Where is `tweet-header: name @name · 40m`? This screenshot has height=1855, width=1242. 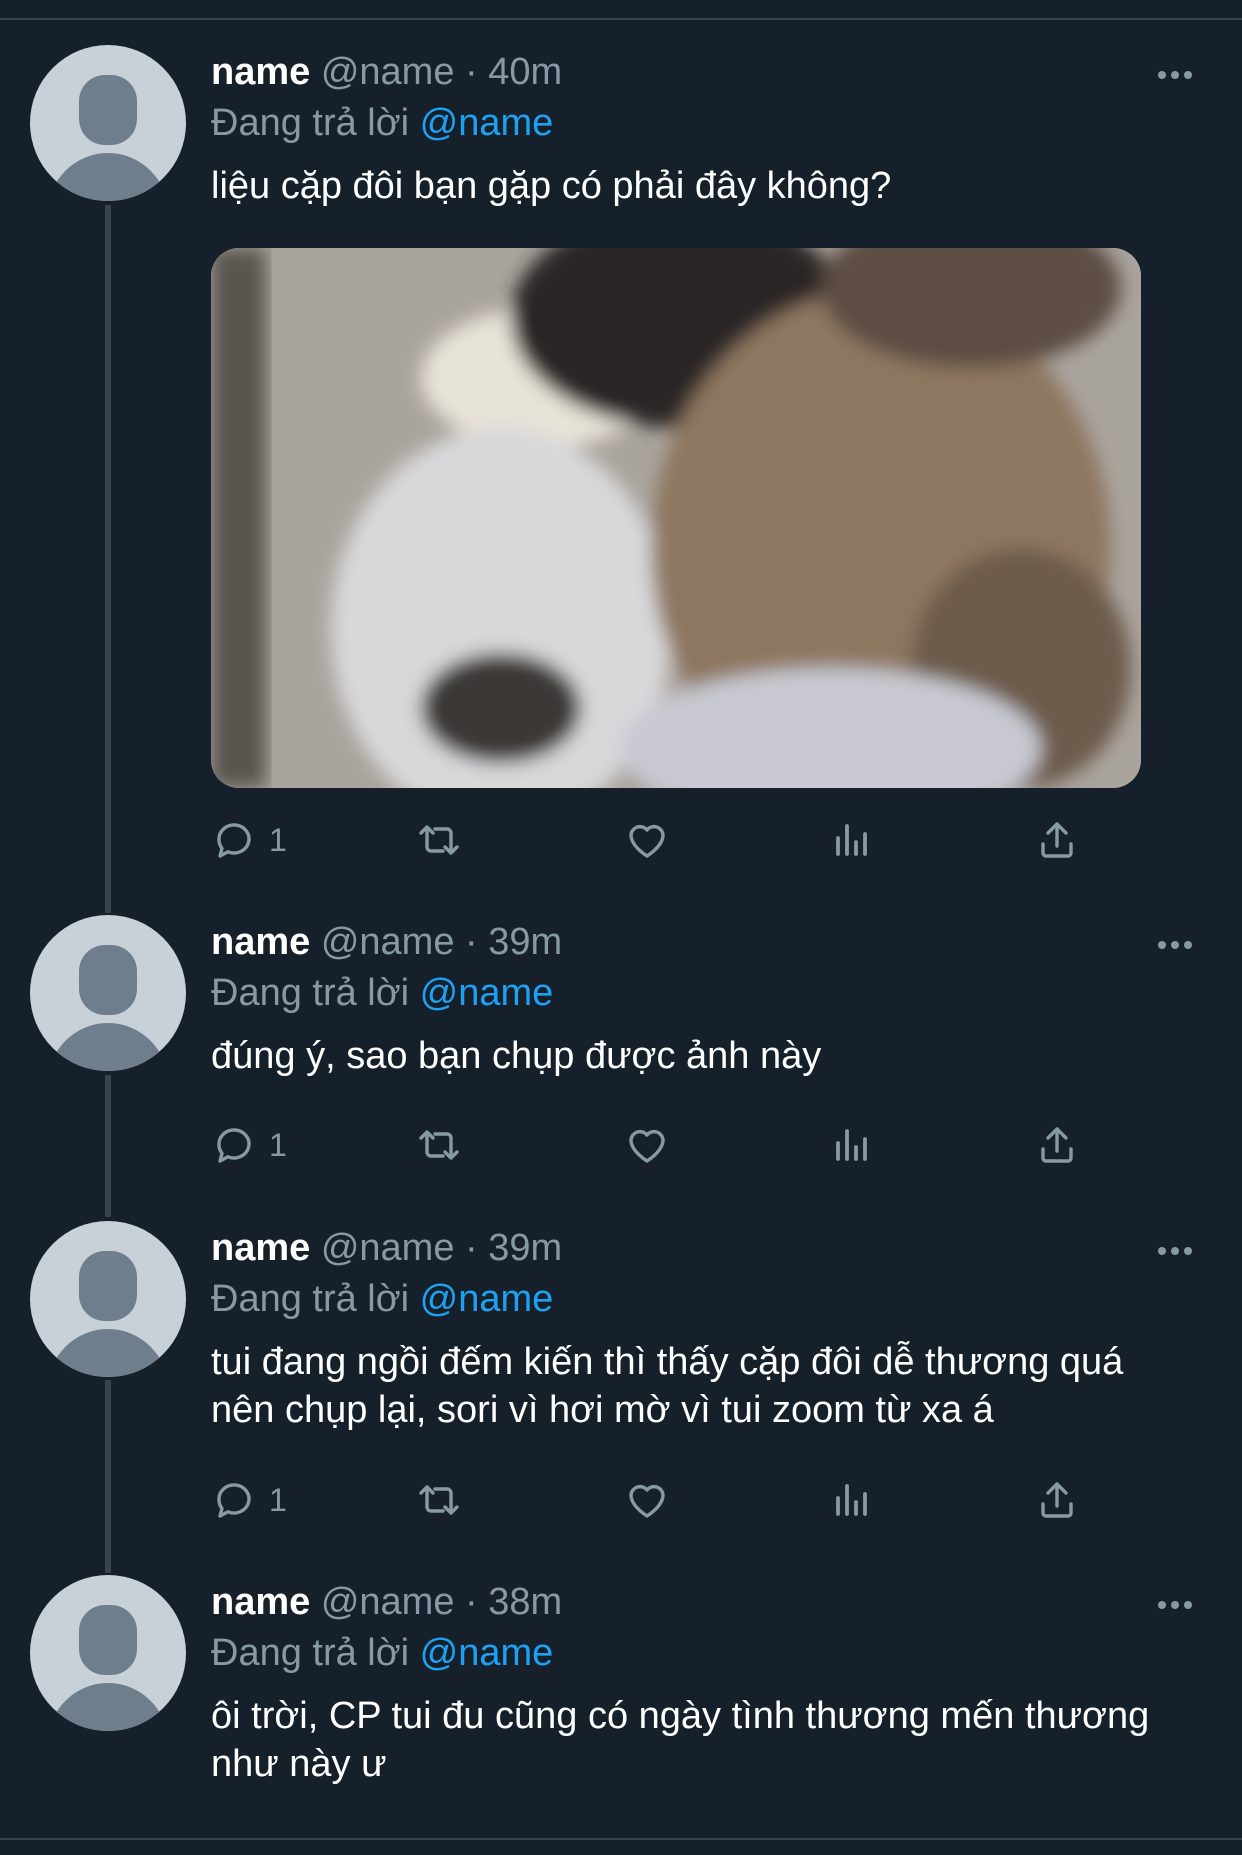
tweet-header: name @name · 40m is located at coordinates (386, 72).